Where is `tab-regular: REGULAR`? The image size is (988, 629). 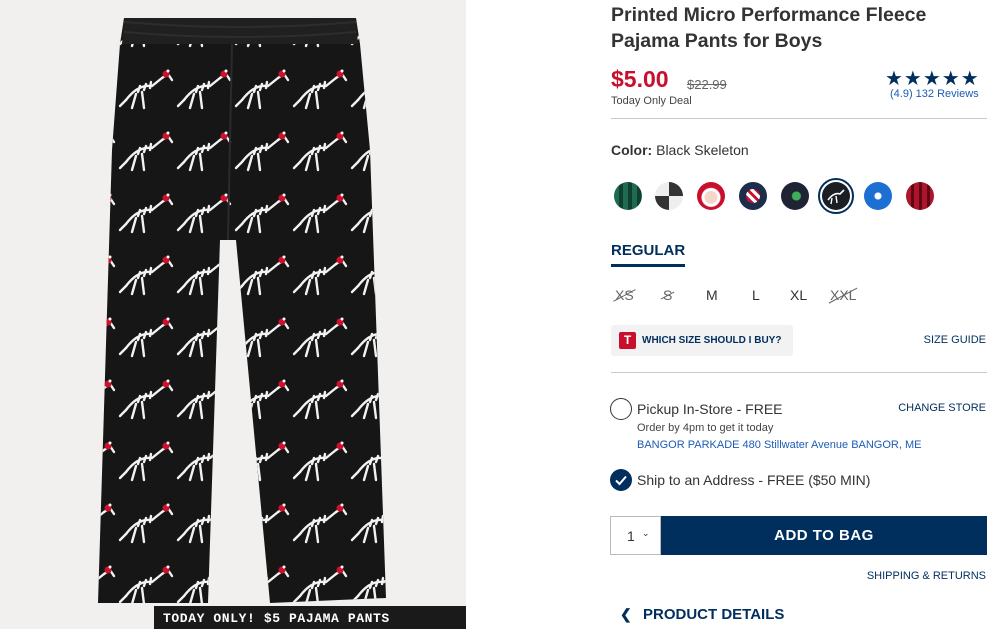 tab-regular: REGULAR is located at coordinates (648, 254).